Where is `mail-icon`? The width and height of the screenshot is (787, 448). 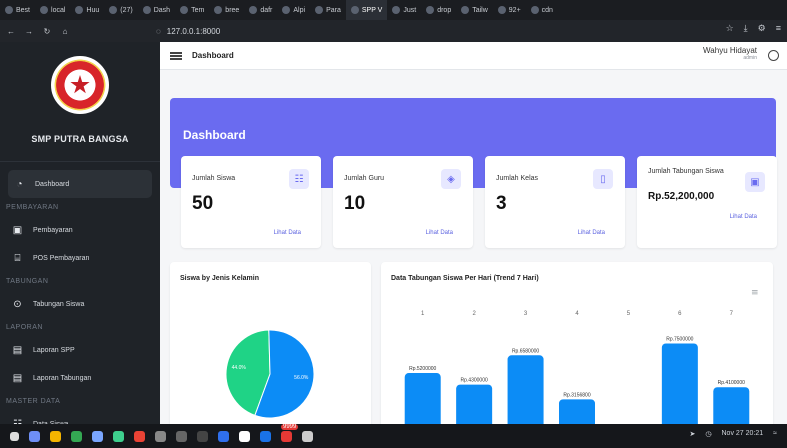 mail-icon is located at coordinates (265, 436).